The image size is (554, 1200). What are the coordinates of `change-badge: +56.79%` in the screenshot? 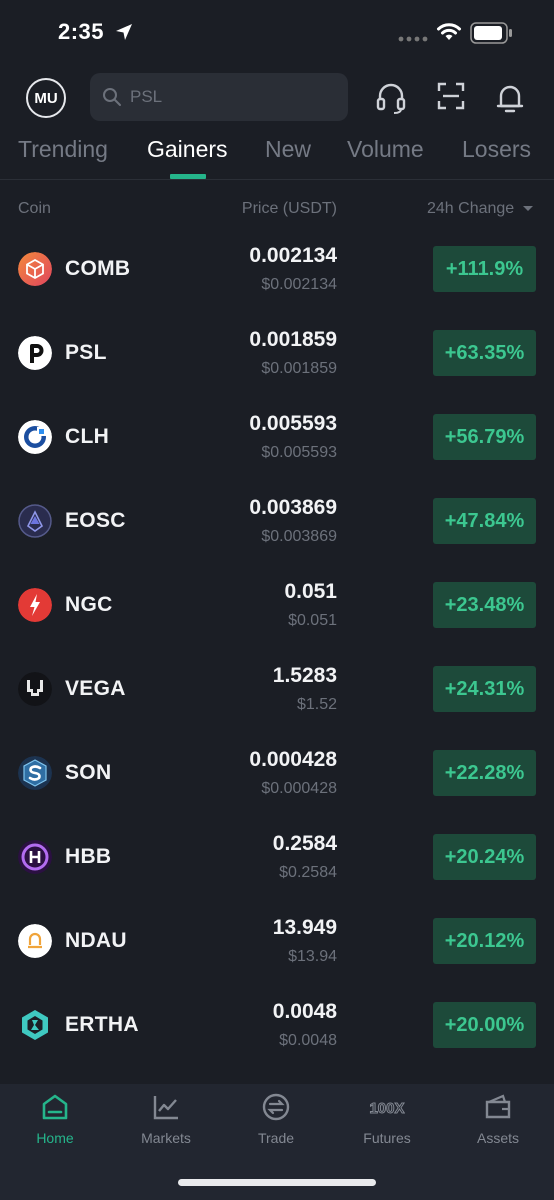 It's located at (484, 437).